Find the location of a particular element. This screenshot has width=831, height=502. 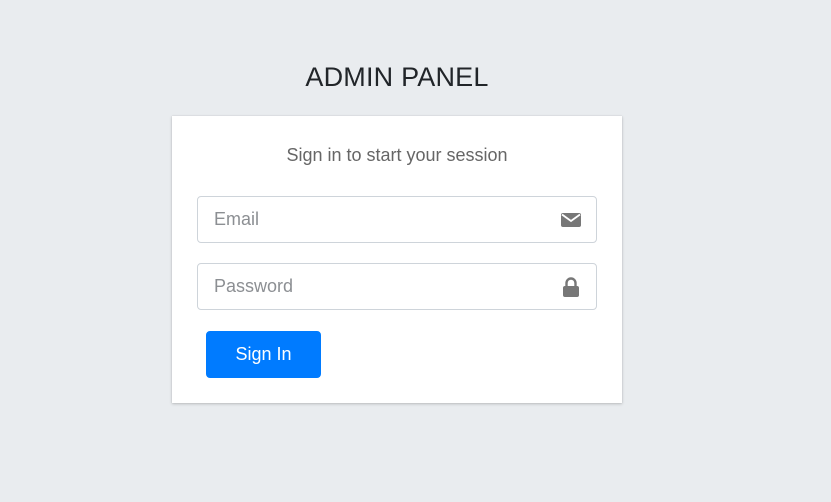

envelope-icon is located at coordinates (571, 220).